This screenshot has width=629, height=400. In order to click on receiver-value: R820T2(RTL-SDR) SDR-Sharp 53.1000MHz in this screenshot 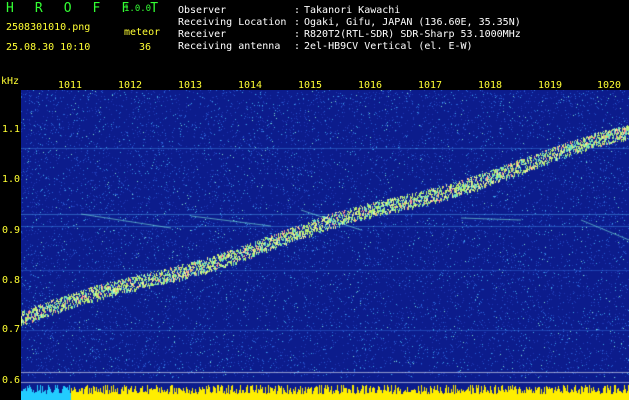, I will do `click(412, 34)`.